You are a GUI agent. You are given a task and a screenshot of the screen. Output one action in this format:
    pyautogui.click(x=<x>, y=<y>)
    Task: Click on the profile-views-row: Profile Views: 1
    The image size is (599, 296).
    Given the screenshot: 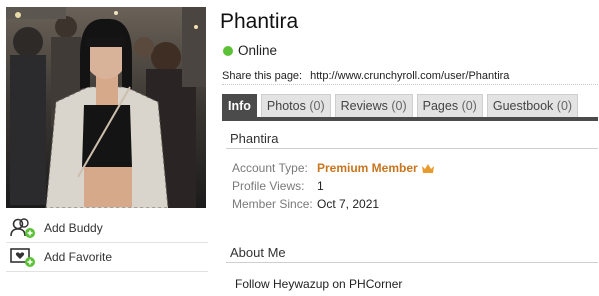 What is the action you would take?
    pyautogui.click(x=278, y=186)
    